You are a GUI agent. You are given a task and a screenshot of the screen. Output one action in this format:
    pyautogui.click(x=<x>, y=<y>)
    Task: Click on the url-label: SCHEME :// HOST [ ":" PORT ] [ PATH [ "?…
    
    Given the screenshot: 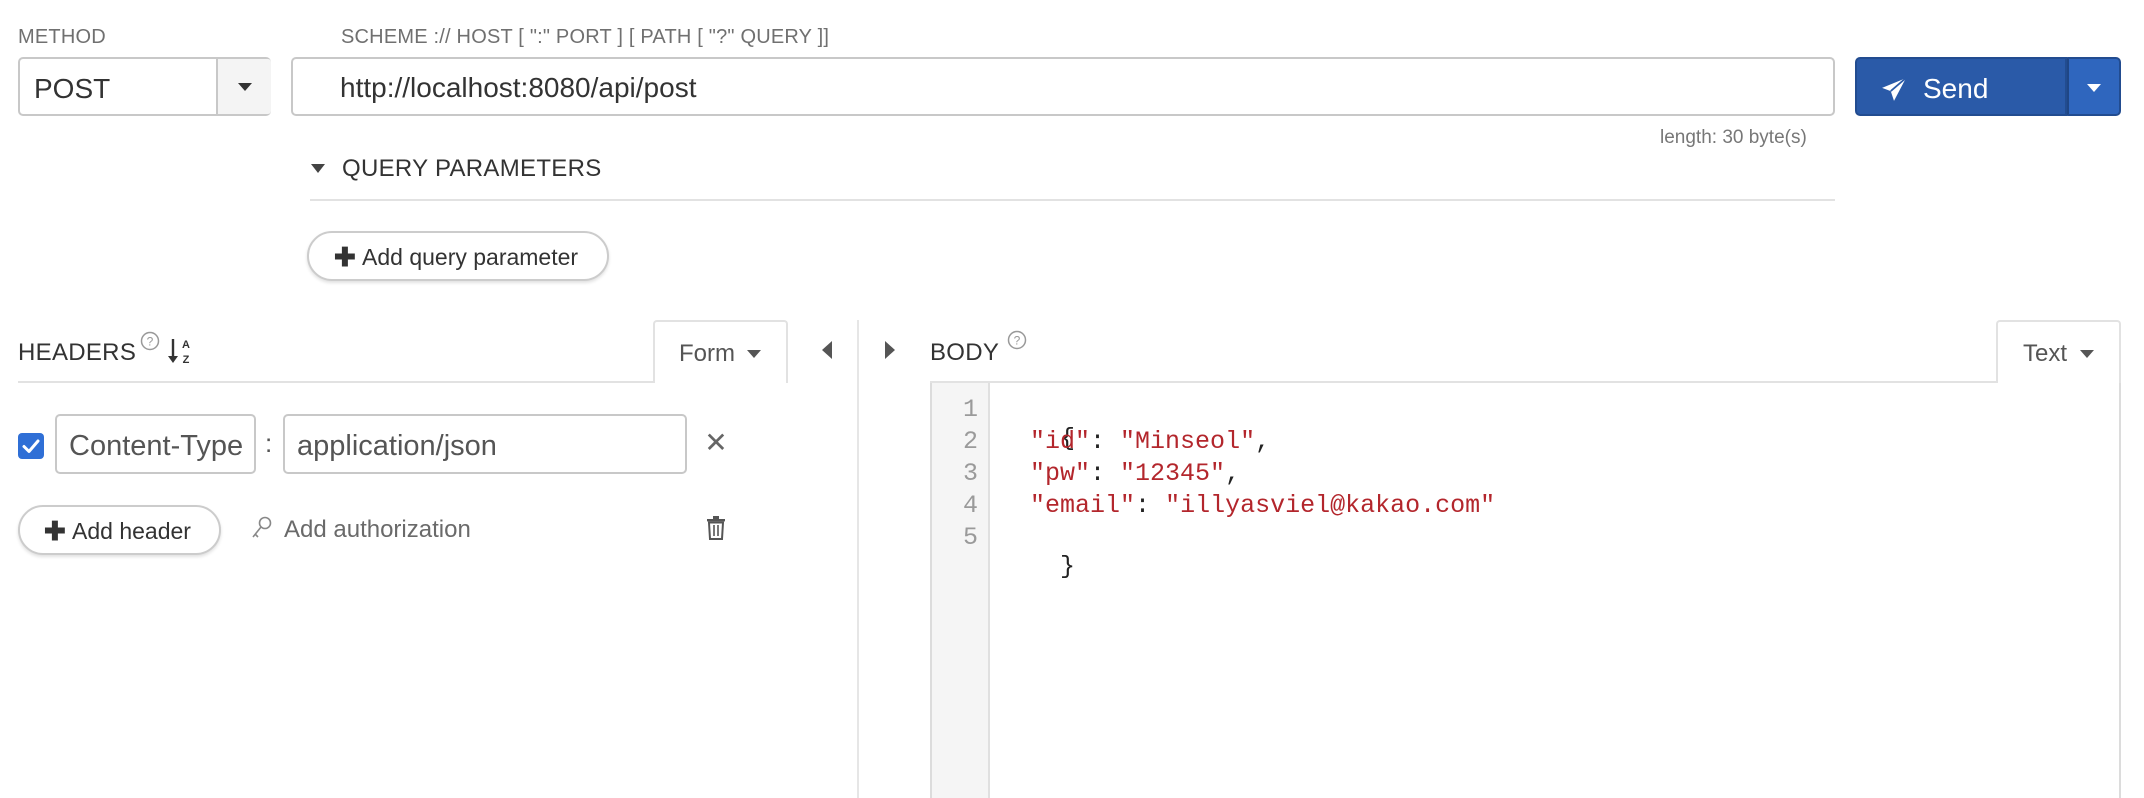 What is the action you would take?
    pyautogui.click(x=585, y=37)
    